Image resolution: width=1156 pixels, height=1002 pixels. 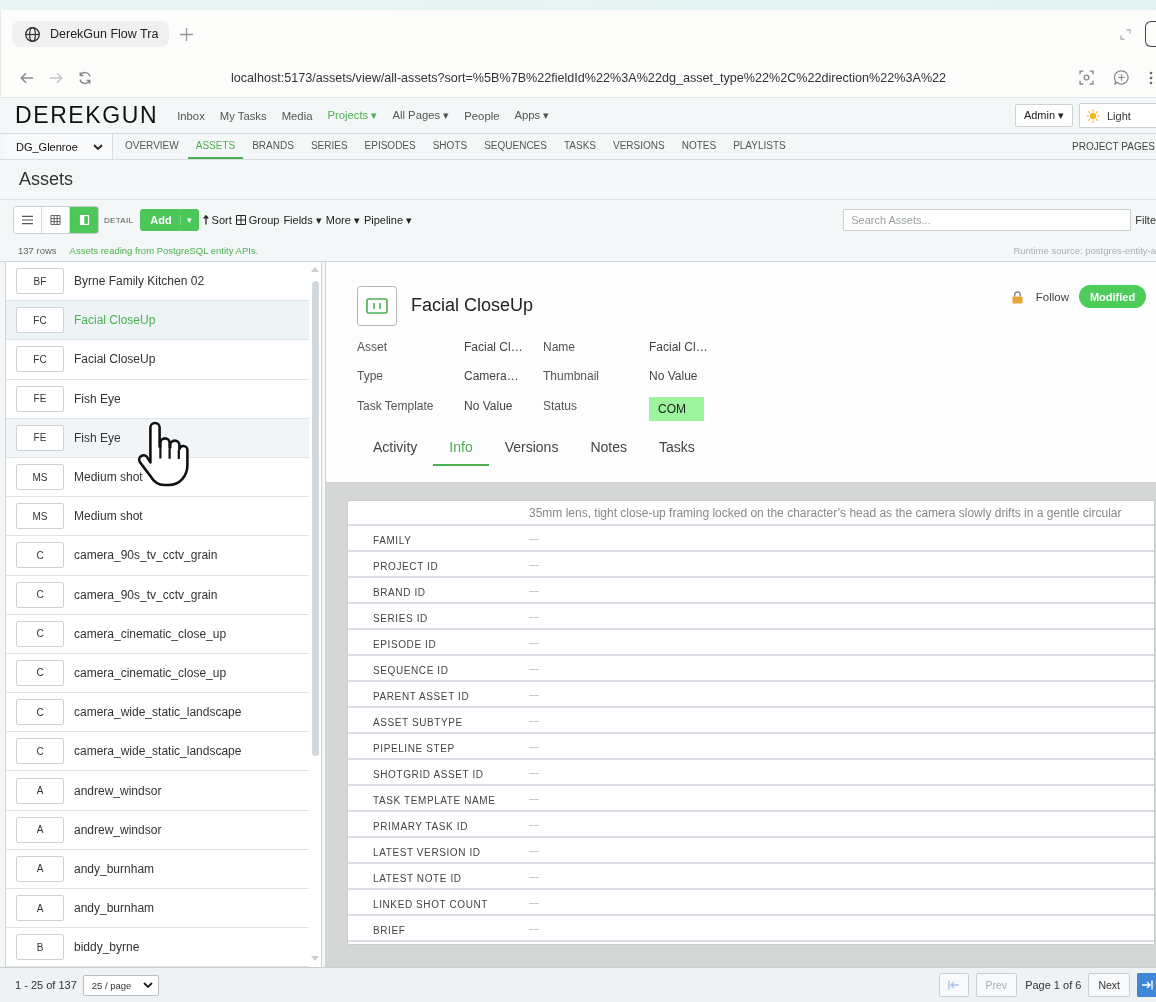 I want to click on asset-initials: FE, so click(x=40, y=437).